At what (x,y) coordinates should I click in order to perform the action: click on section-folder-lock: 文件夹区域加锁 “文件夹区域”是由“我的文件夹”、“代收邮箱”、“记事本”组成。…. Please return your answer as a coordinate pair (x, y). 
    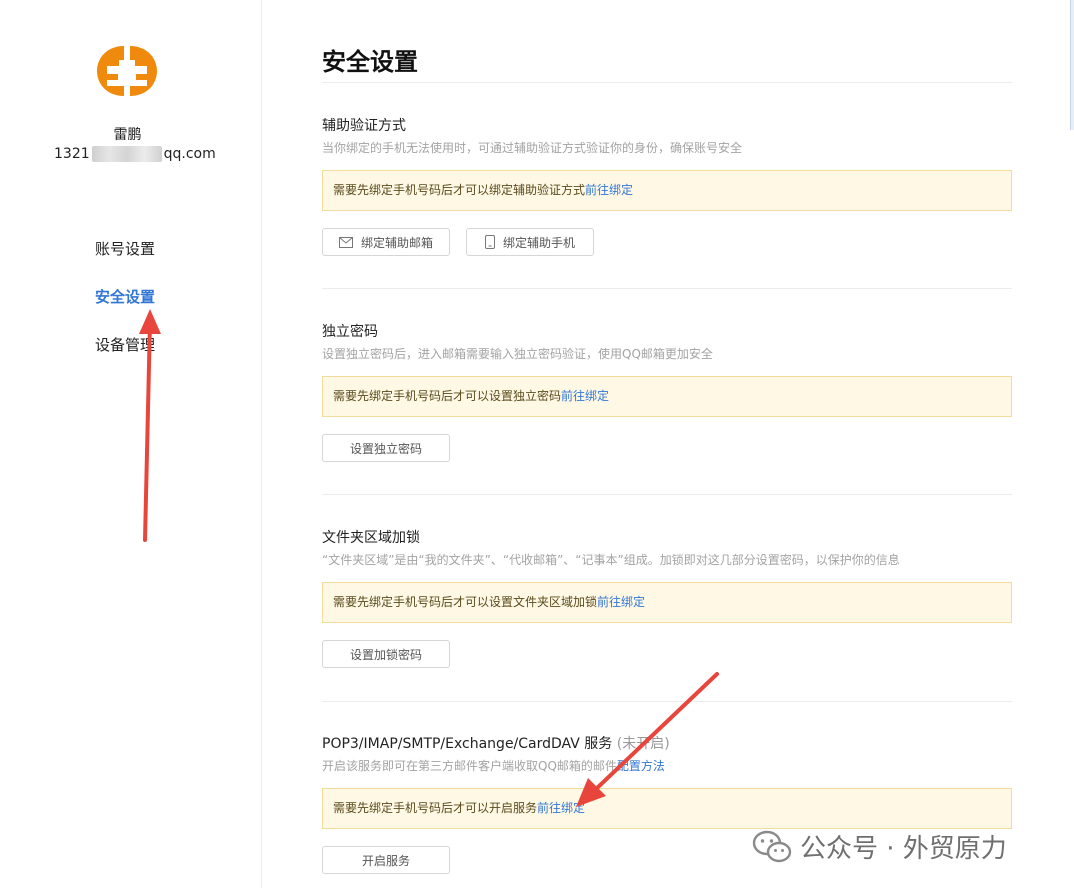
    Looking at the image, I should click on (667, 598).